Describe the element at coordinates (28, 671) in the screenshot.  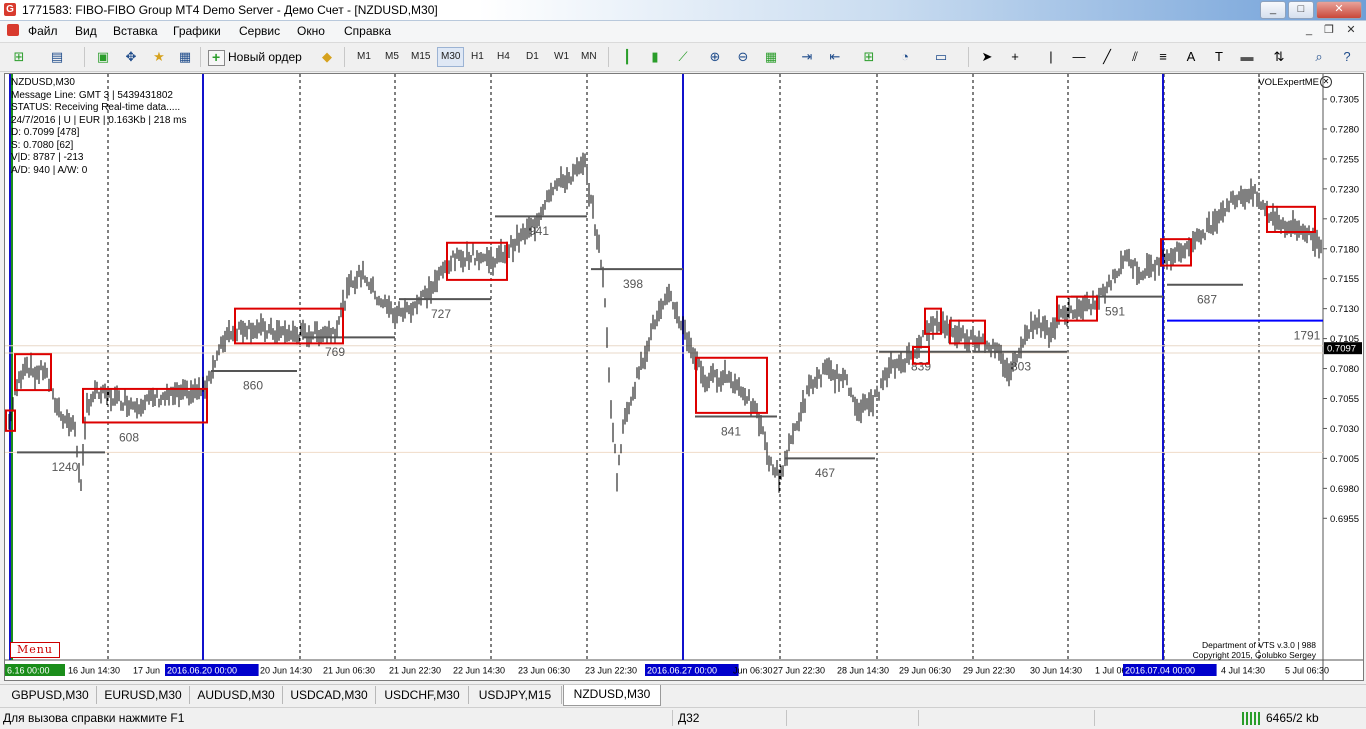
I see `time-label: 6.16 00:00` at that location.